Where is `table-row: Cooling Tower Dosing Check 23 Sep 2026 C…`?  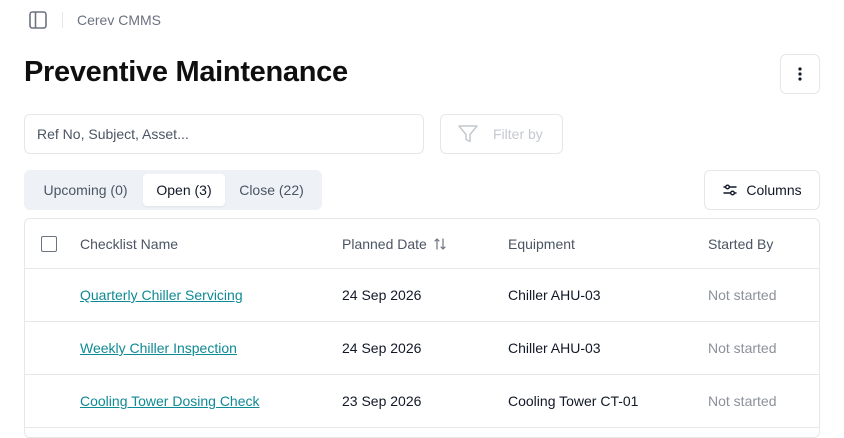
table-row: Cooling Tower Dosing Check 23 Sep 2026 C… is located at coordinates (422, 401).